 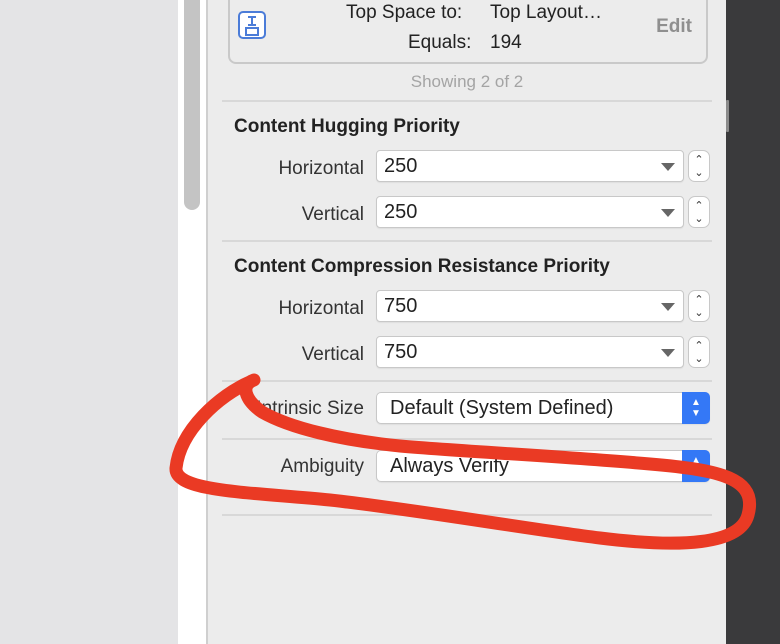 What do you see at coordinates (530, 352) in the screenshot?
I see `compression-vertical-combo: 750` at bounding box center [530, 352].